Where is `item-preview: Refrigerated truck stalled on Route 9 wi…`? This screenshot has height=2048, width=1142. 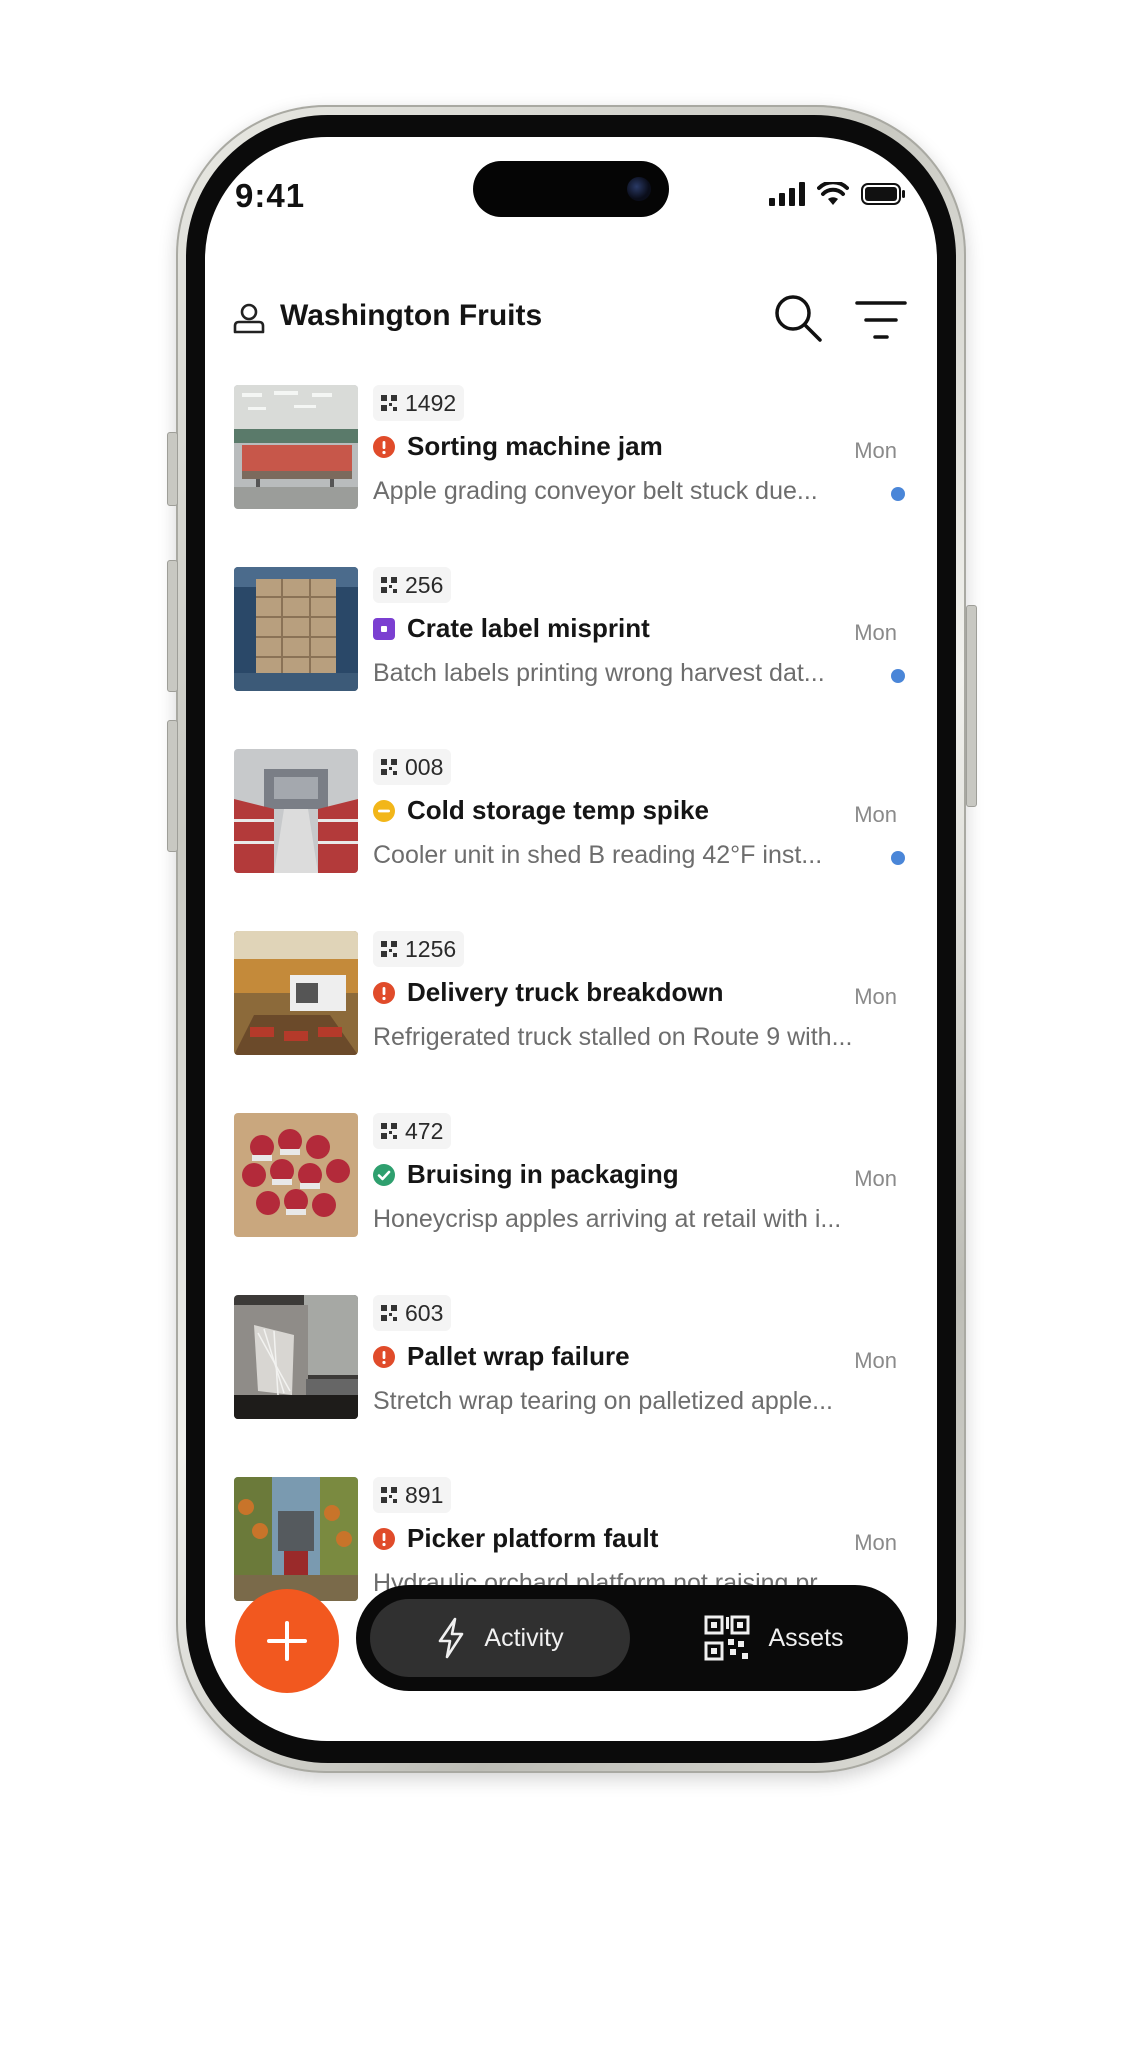
item-preview: Refrigerated truck stalled on Route 9 wi… is located at coordinates (613, 1037).